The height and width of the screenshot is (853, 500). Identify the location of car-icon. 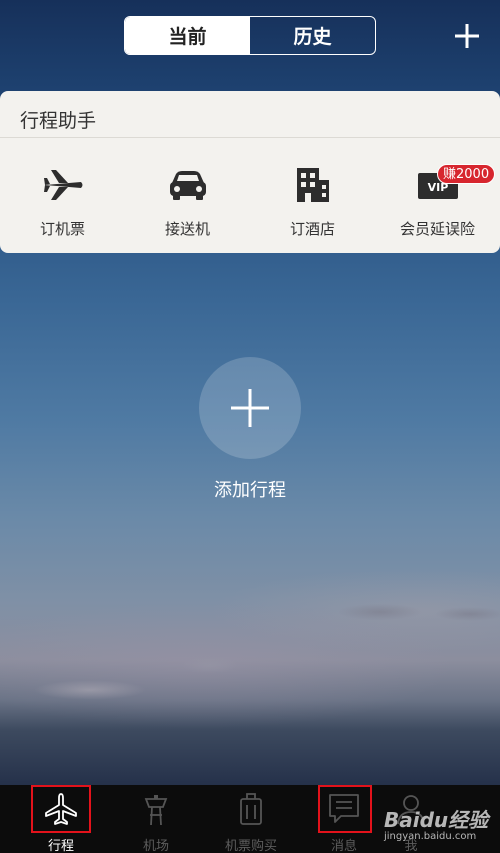
(187, 185).